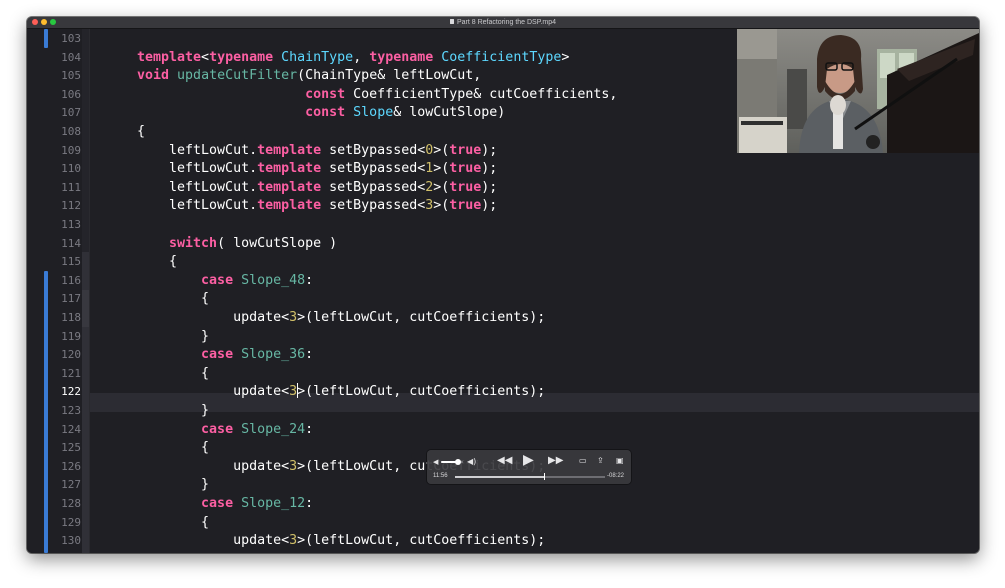 The width and height of the screenshot is (1005, 588). Describe the element at coordinates (65, 337) in the screenshot. I see `line-number: 119` at that location.